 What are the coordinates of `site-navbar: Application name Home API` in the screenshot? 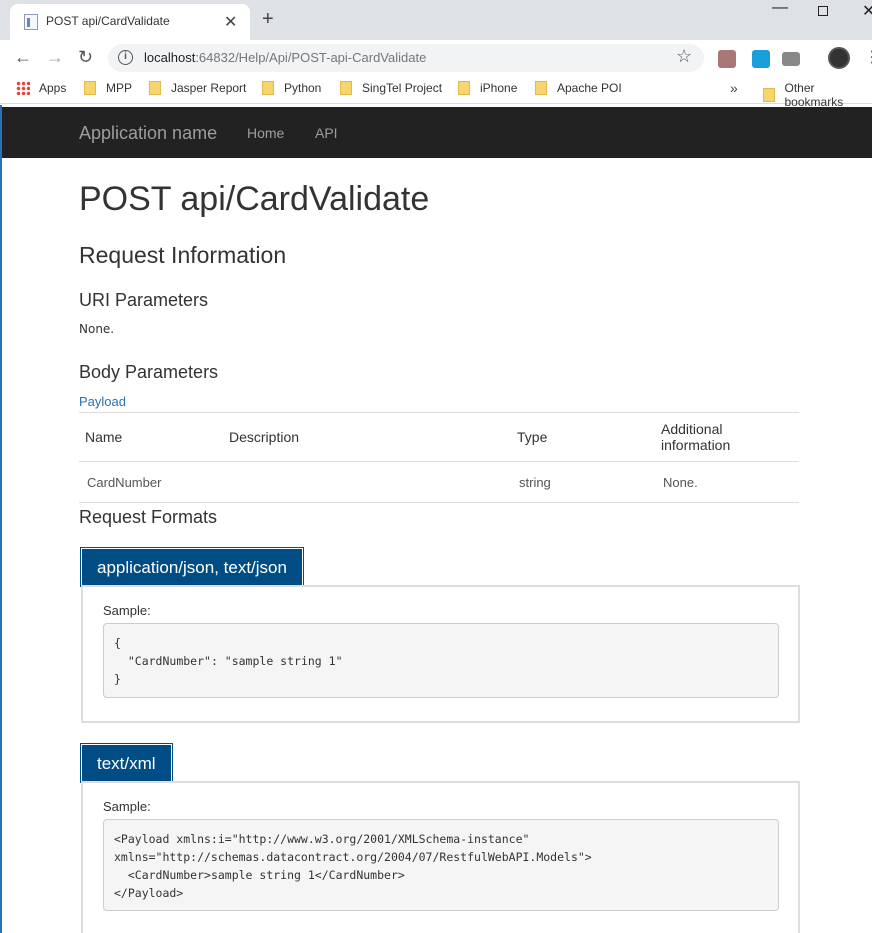 It's located at (437, 132).